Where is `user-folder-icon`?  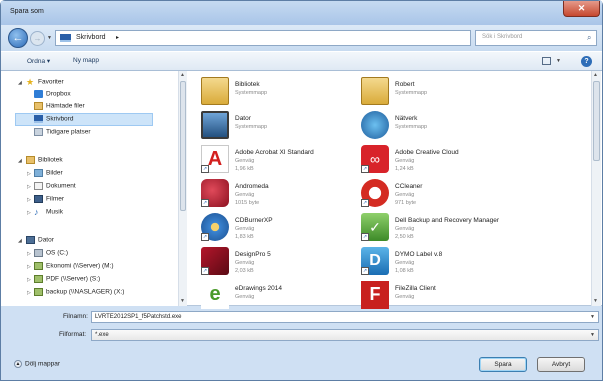 user-folder-icon is located at coordinates (375, 91).